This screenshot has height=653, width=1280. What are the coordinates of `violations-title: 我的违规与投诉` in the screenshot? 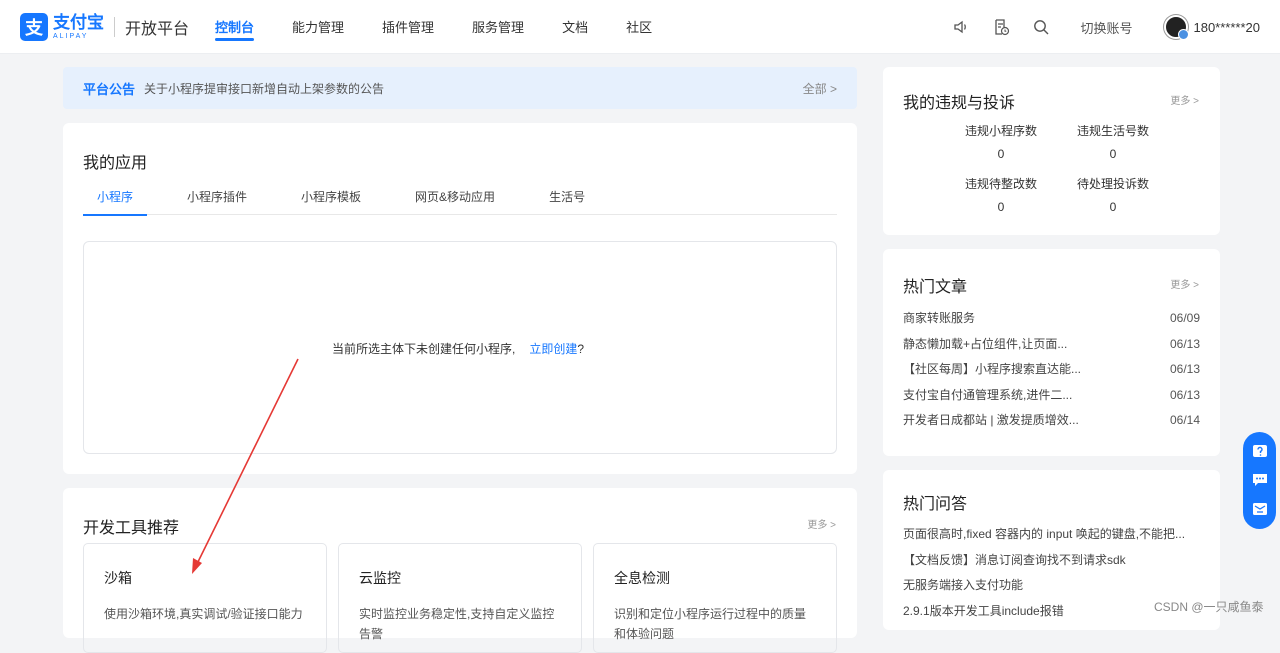 It's located at (959, 103).